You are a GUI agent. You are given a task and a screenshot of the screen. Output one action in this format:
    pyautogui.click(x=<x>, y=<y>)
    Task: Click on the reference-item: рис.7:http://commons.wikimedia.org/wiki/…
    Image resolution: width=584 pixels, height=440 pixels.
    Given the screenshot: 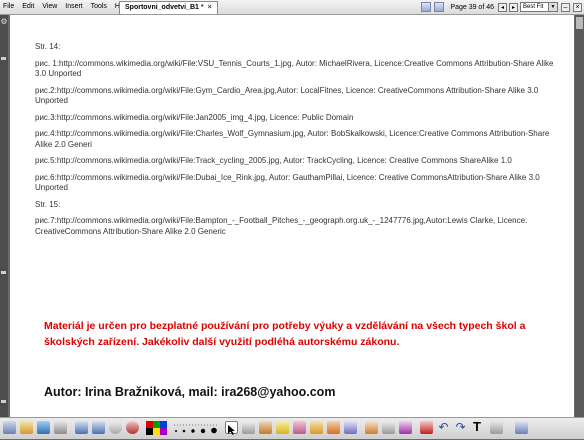 What is the action you would take?
    pyautogui.click(x=281, y=226)
    